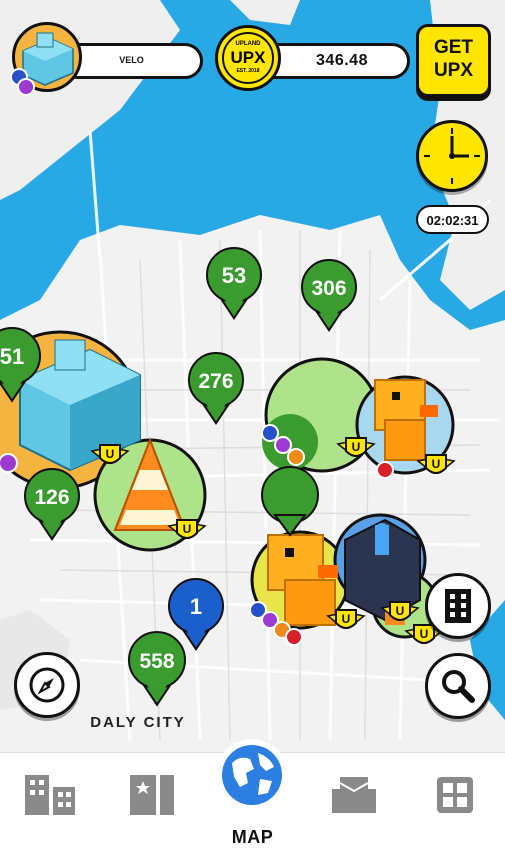 The height and width of the screenshot is (865, 505). I want to click on buildings-button, so click(458, 606).